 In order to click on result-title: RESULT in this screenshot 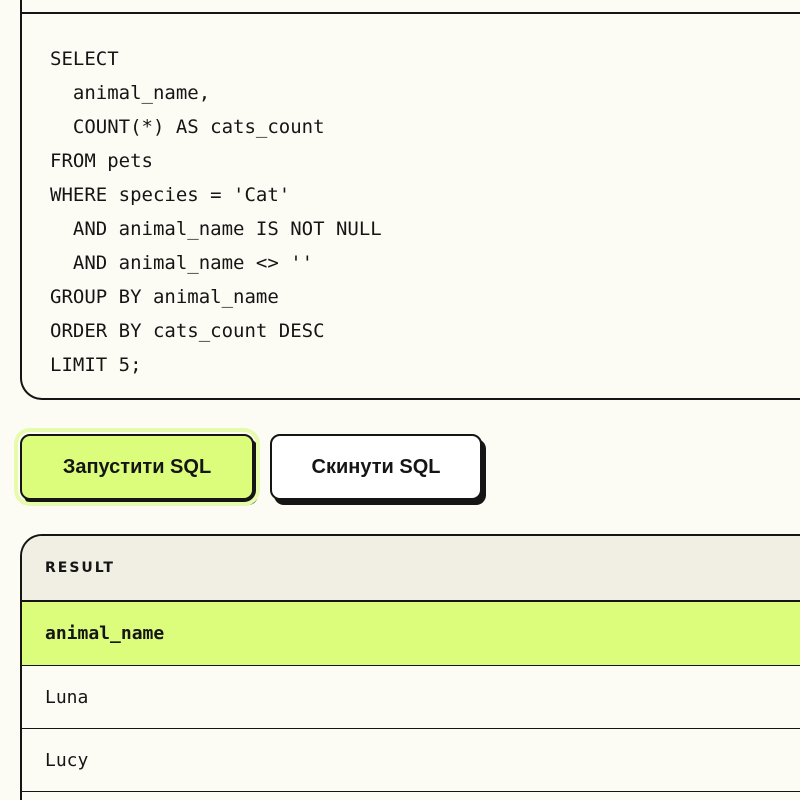, I will do `click(411, 569)`.